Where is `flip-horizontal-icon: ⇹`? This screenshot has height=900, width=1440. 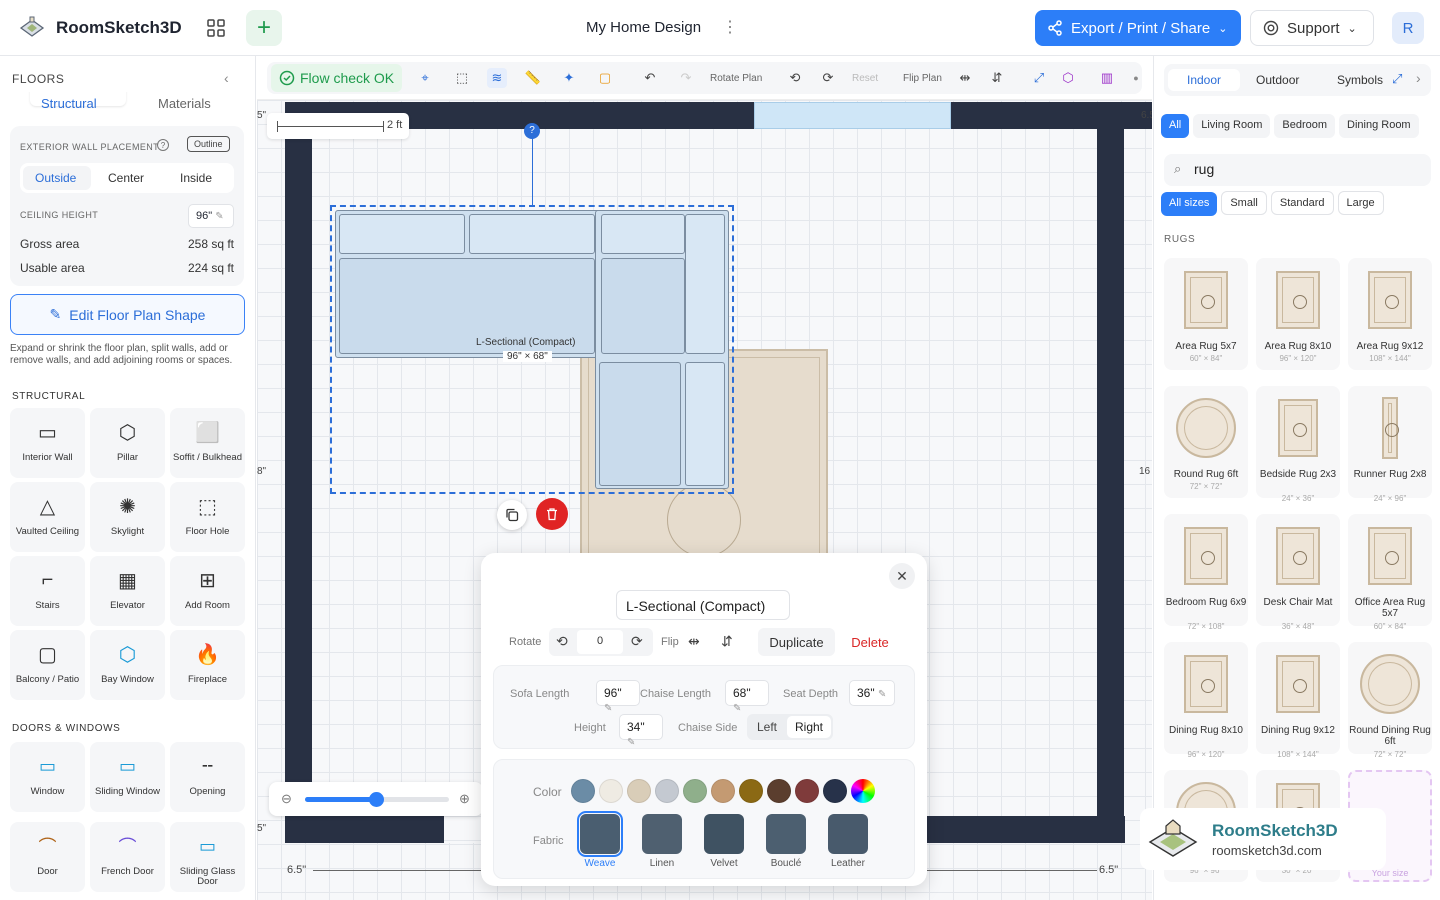
flip-horizontal-icon: ⇹ is located at coordinates (694, 641).